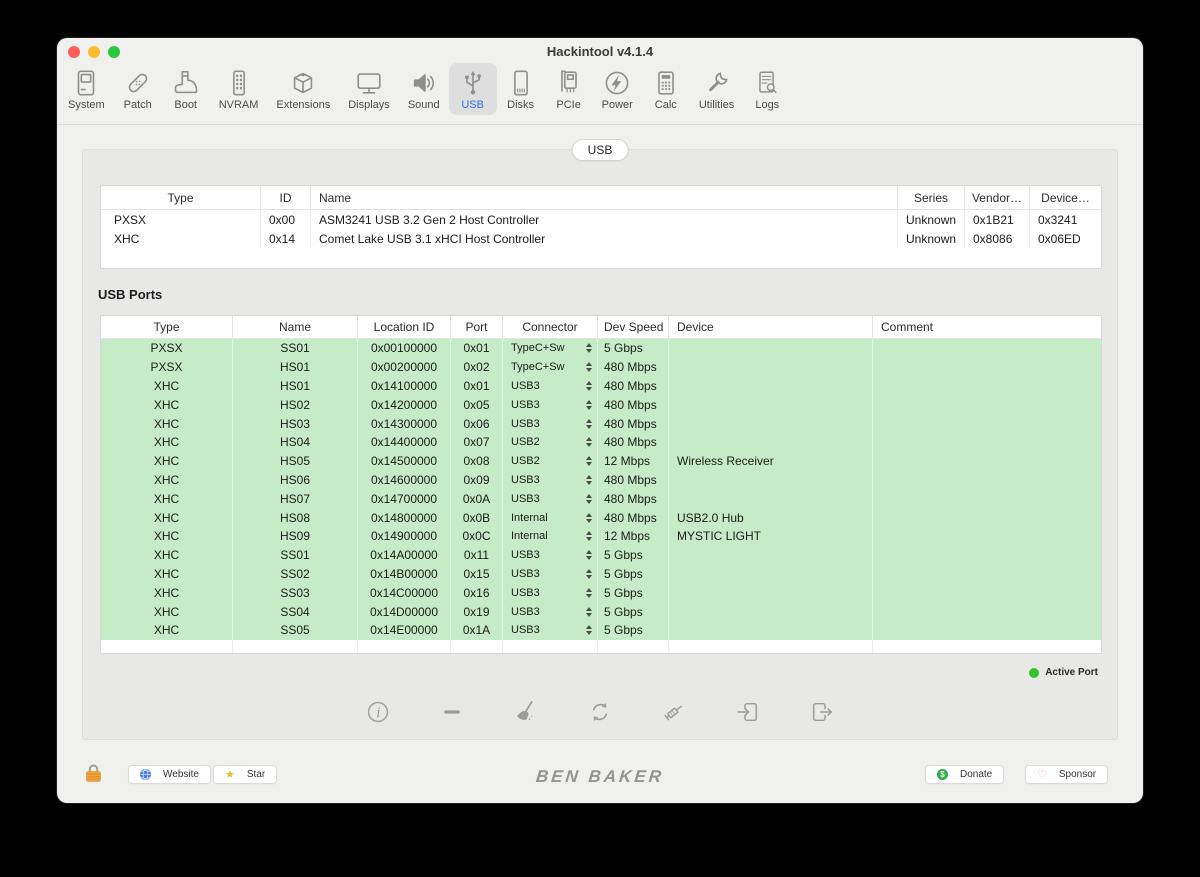  Describe the element at coordinates (600, 51) in the screenshot. I see `title-bar: Hackintool v4.1.4` at that location.